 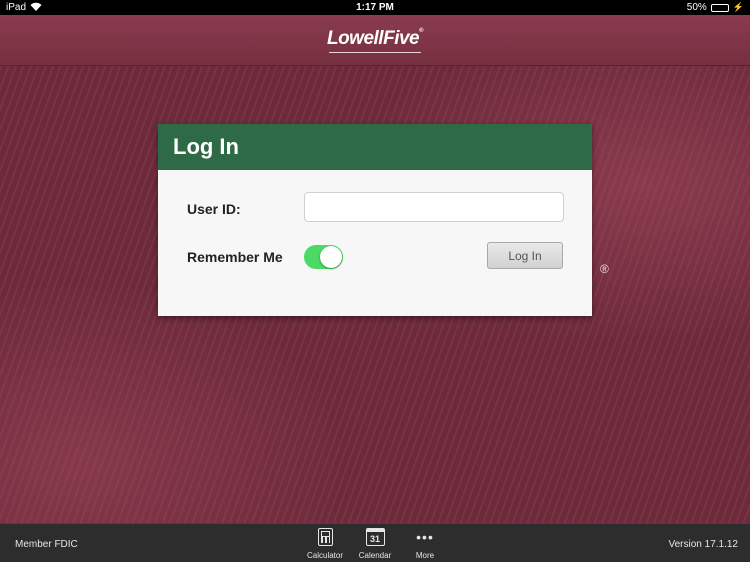 What do you see at coordinates (16, 7) in the screenshot?
I see `device-name: iPad` at bounding box center [16, 7].